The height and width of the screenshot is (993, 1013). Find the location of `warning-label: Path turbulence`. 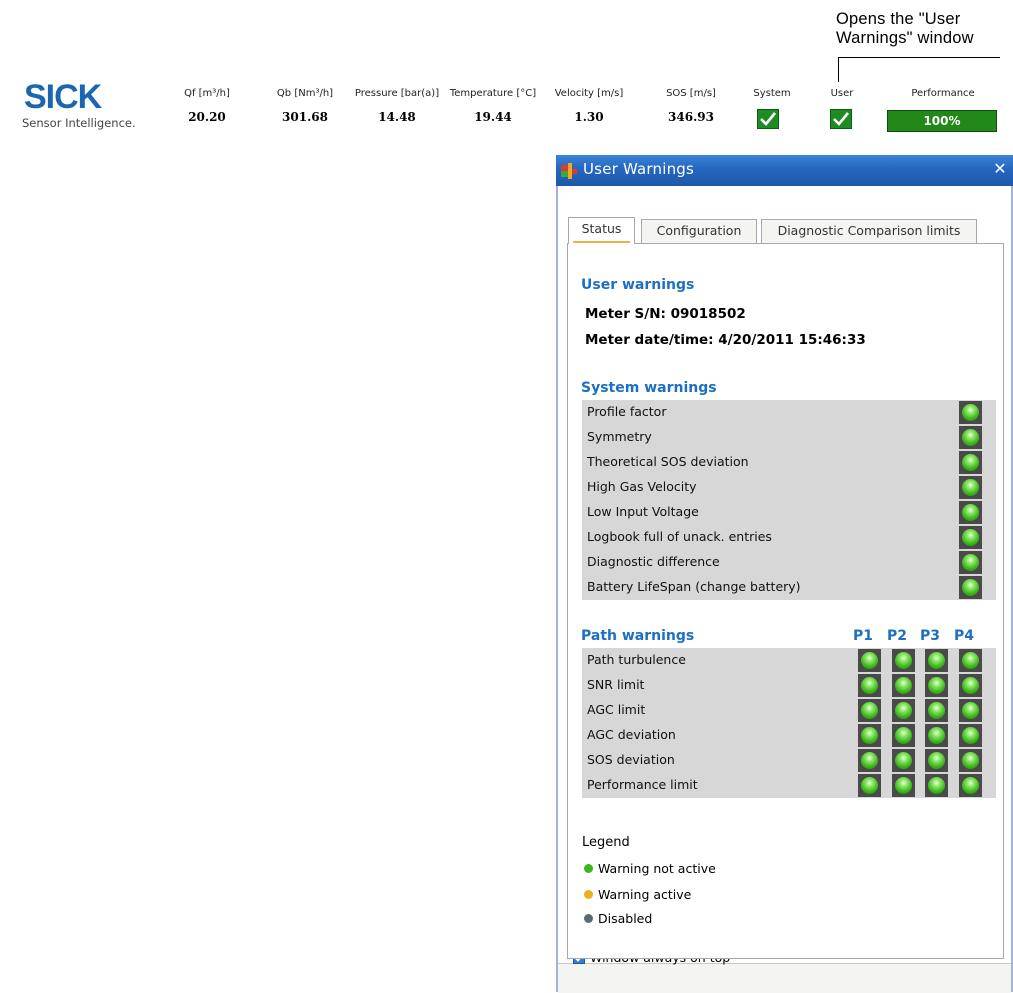

warning-label: Path turbulence is located at coordinates (636, 659).